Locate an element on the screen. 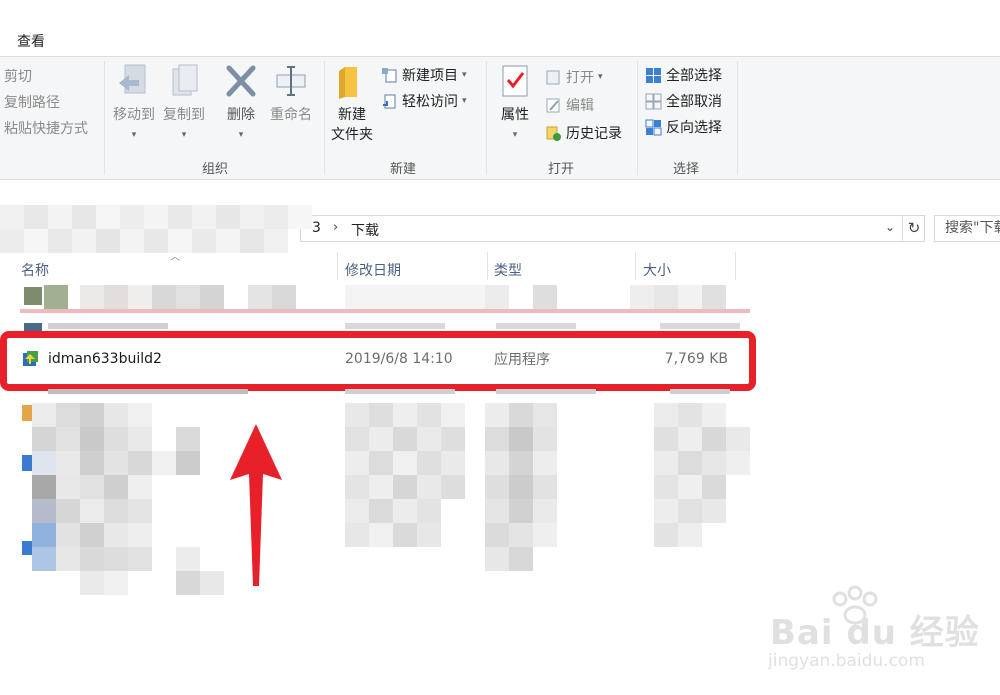  move-to-icon is located at coordinates (132, 79).